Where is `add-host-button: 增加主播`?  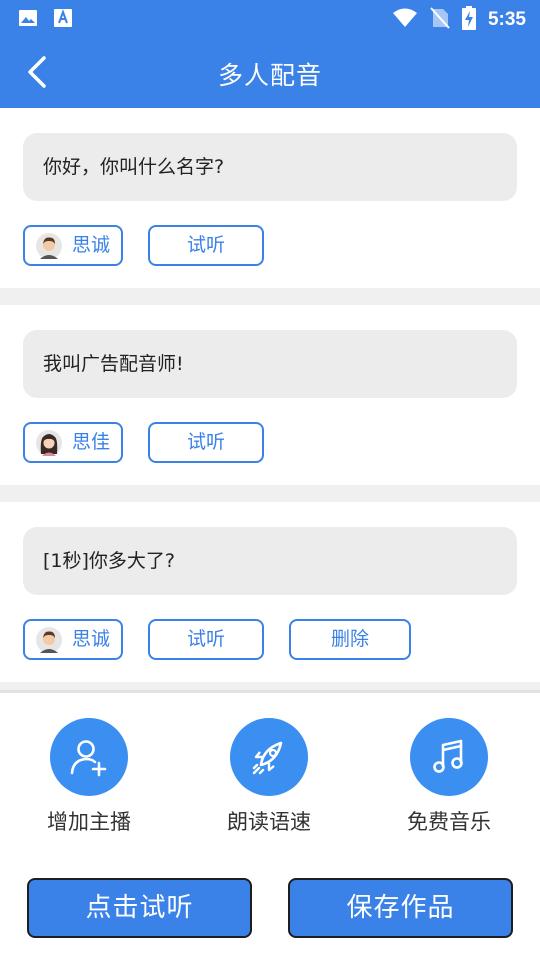
add-host-button: 增加主播 is located at coordinates (89, 777).